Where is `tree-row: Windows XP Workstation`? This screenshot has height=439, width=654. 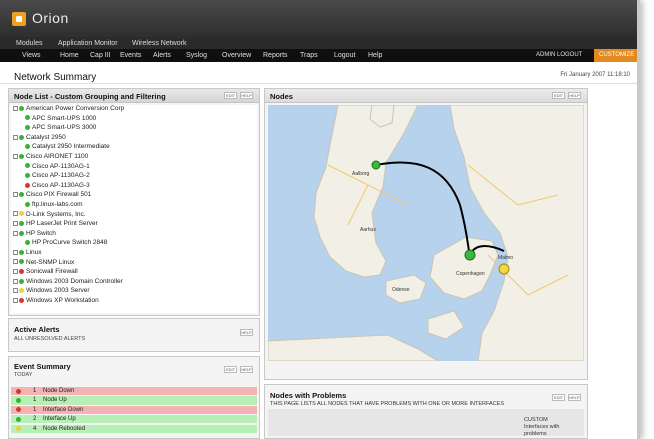
tree-row: Windows XP Workstation is located at coordinates (134, 301).